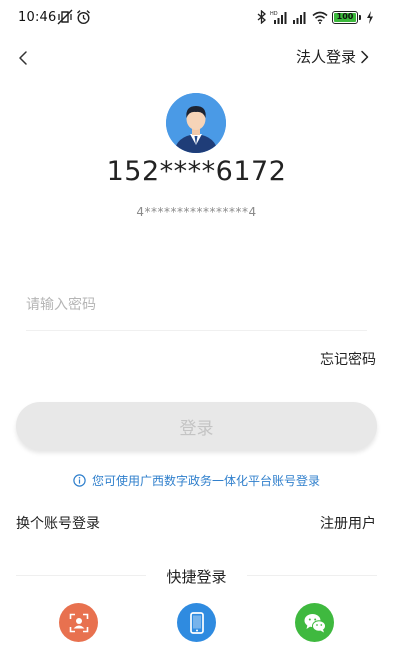  Describe the element at coordinates (23, 58) in the screenshot. I see `chevron-left-icon` at that location.